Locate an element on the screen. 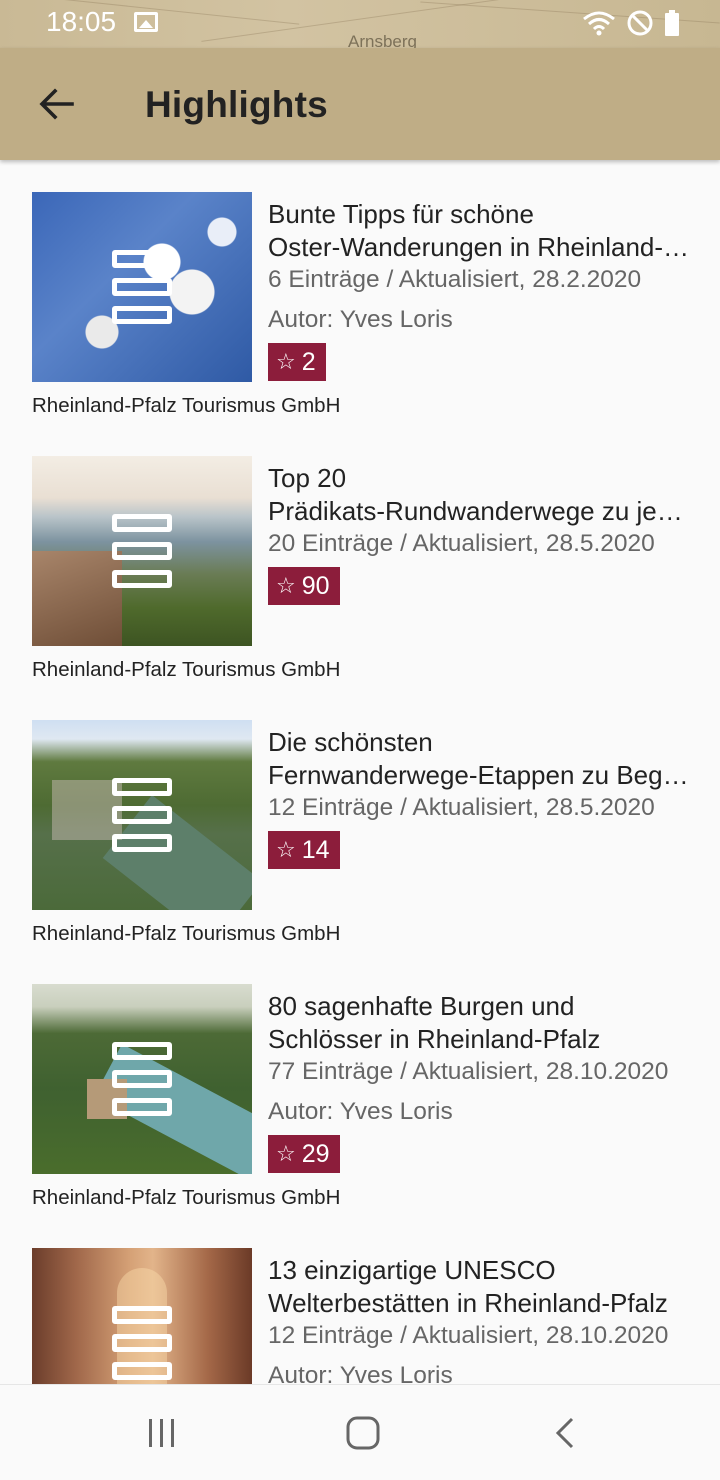  nav-back-button is located at coordinates (565, 1433).